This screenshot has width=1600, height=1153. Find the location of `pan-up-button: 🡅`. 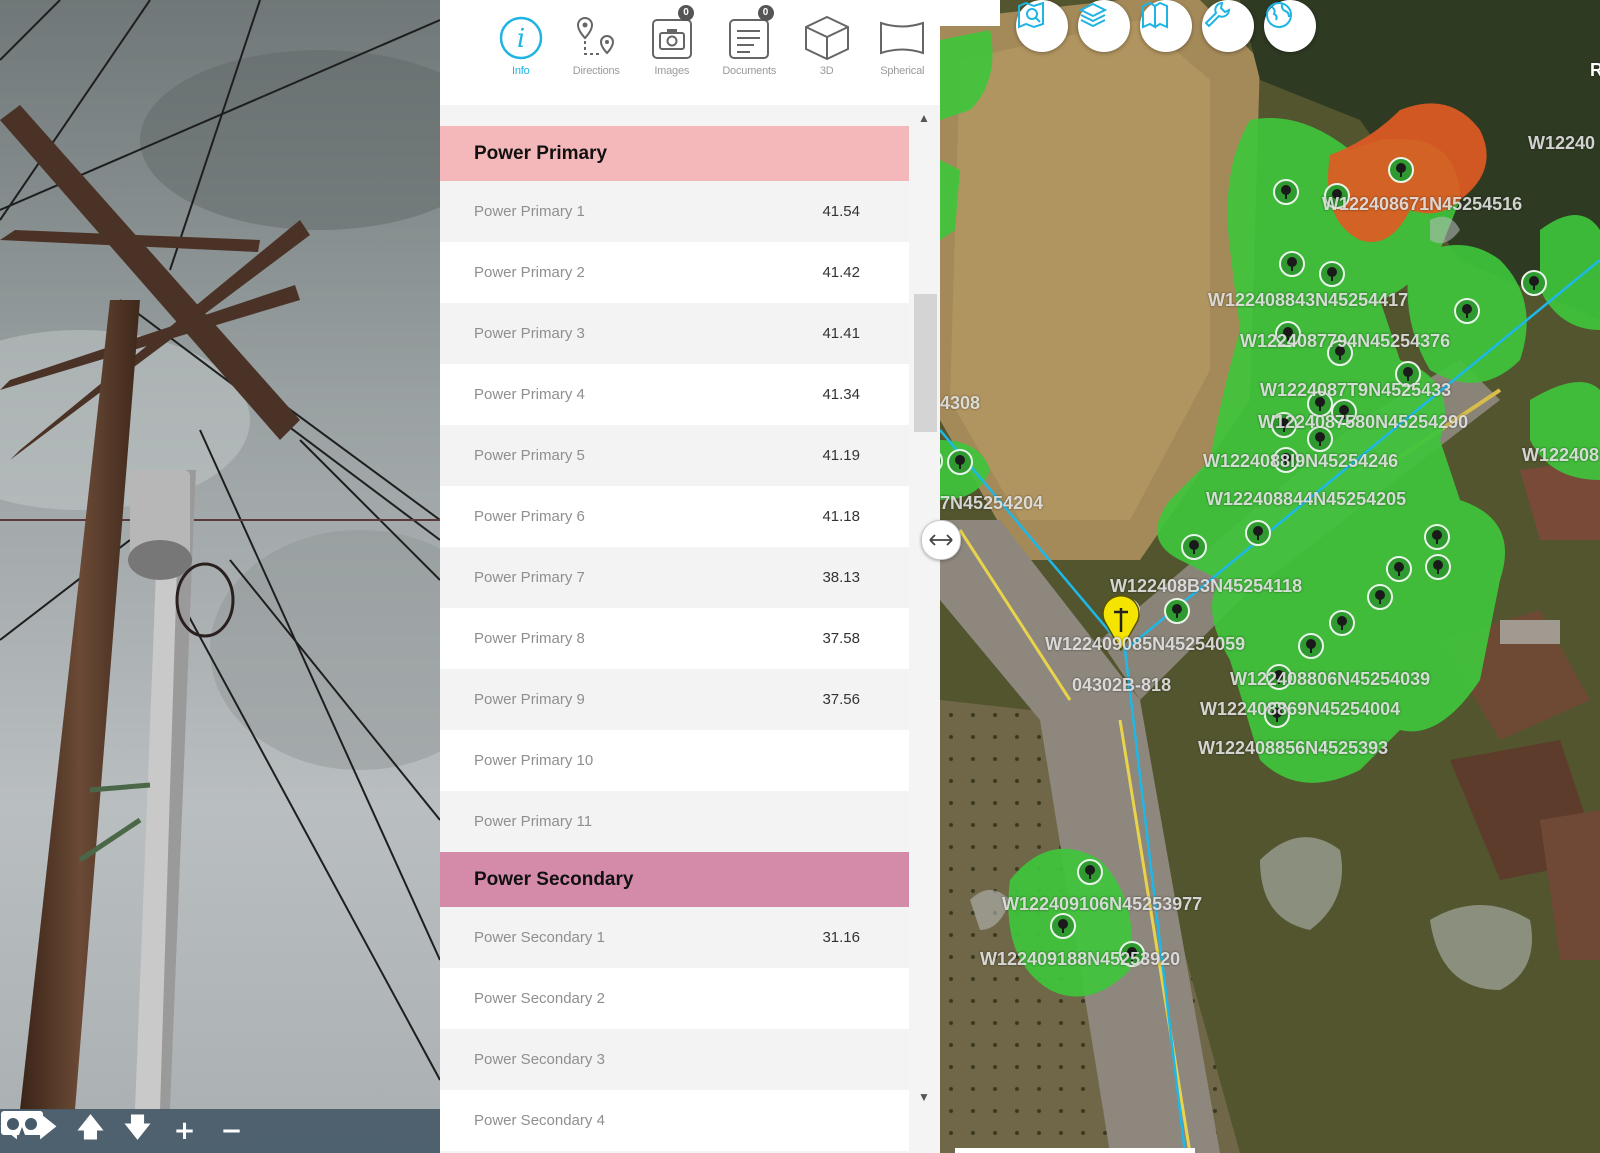

pan-up-button: 🡅 is located at coordinates (90, 1131).